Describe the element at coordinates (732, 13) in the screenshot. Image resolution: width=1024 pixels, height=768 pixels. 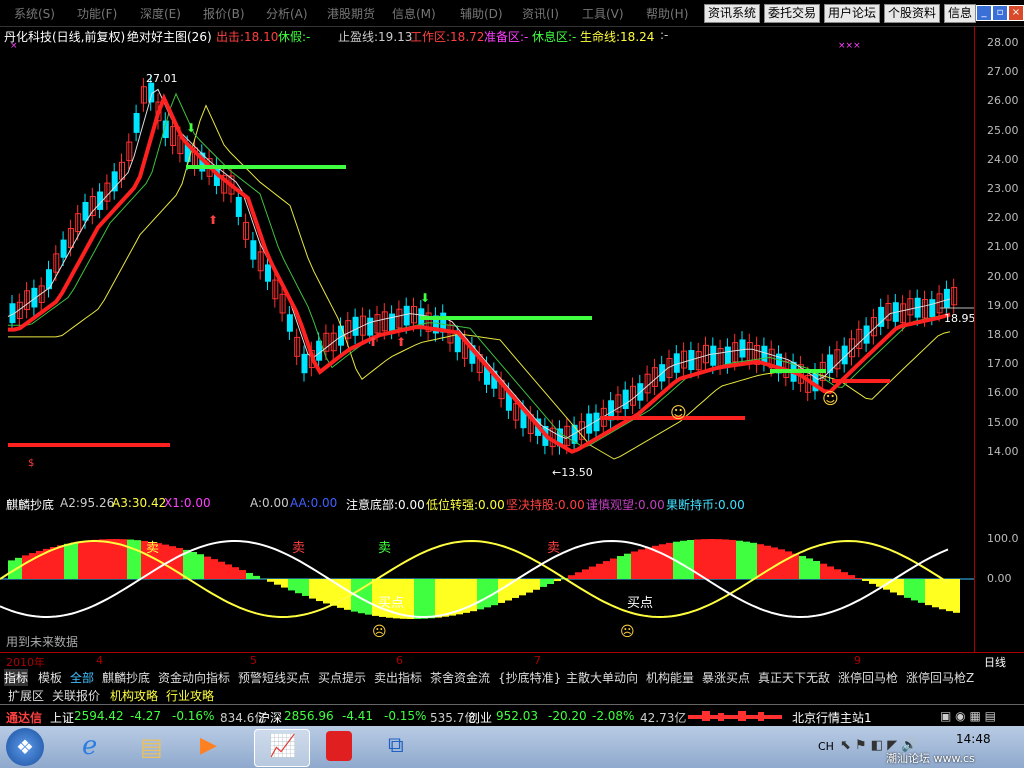
I see `btn-news-system: 资讯系统` at that location.